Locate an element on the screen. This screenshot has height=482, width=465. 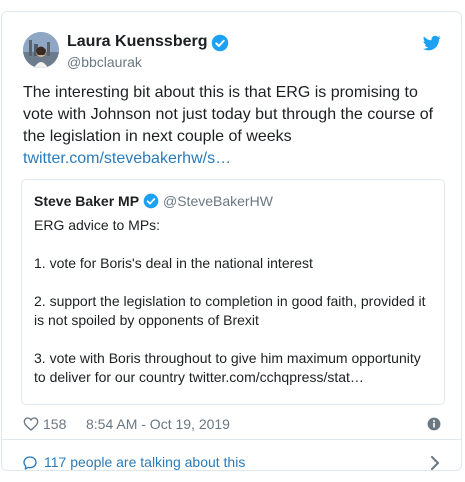
chevron-right-icon is located at coordinates (435, 463).